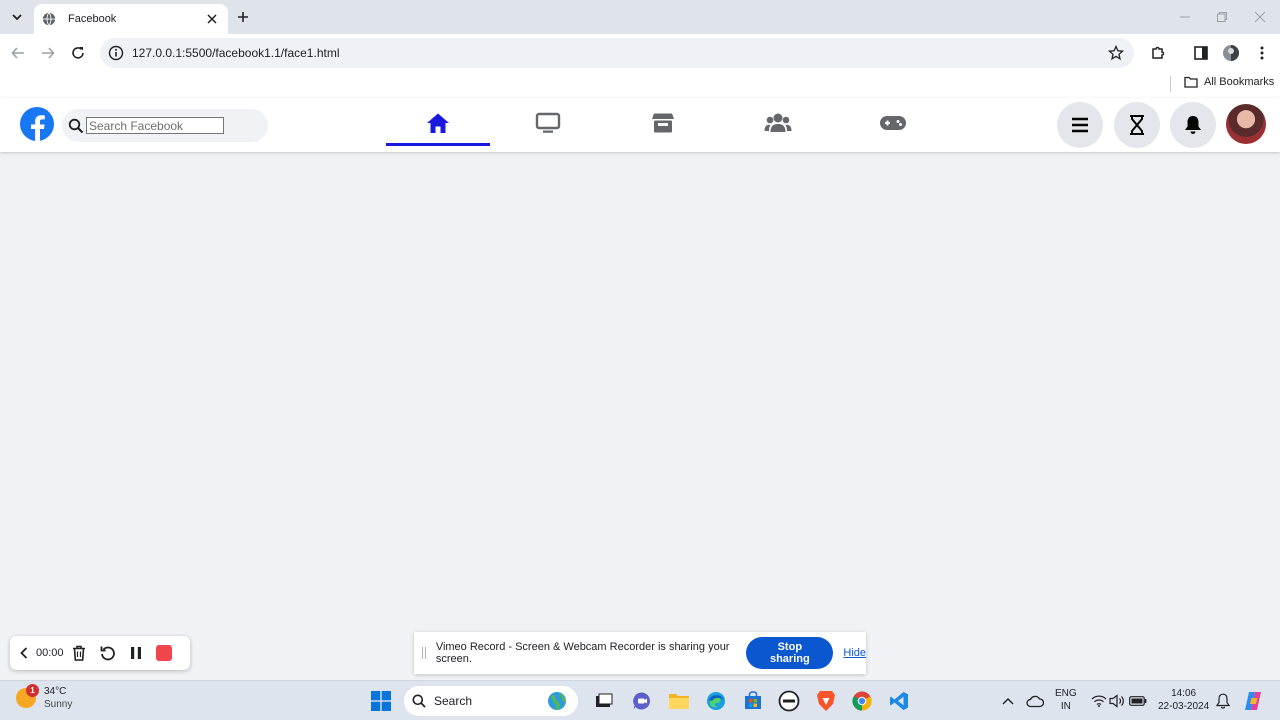  Describe the element at coordinates (1229, 82) in the screenshot. I see `all-bookmarks-button: All Bookmarks` at that location.